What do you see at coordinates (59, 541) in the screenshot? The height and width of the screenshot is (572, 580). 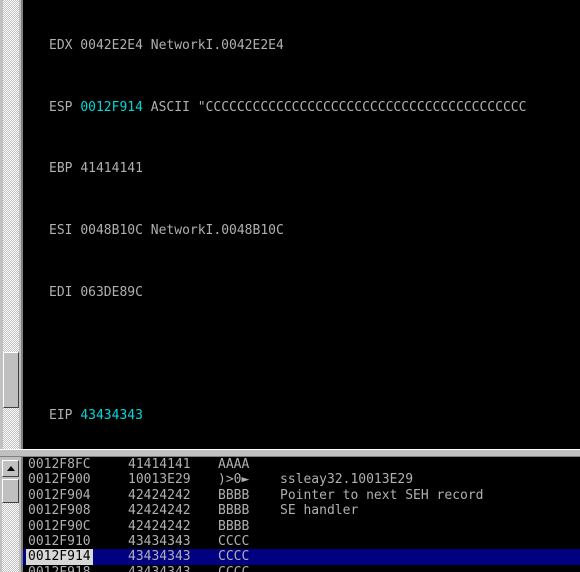 I see `stack-address: 0012F910` at bounding box center [59, 541].